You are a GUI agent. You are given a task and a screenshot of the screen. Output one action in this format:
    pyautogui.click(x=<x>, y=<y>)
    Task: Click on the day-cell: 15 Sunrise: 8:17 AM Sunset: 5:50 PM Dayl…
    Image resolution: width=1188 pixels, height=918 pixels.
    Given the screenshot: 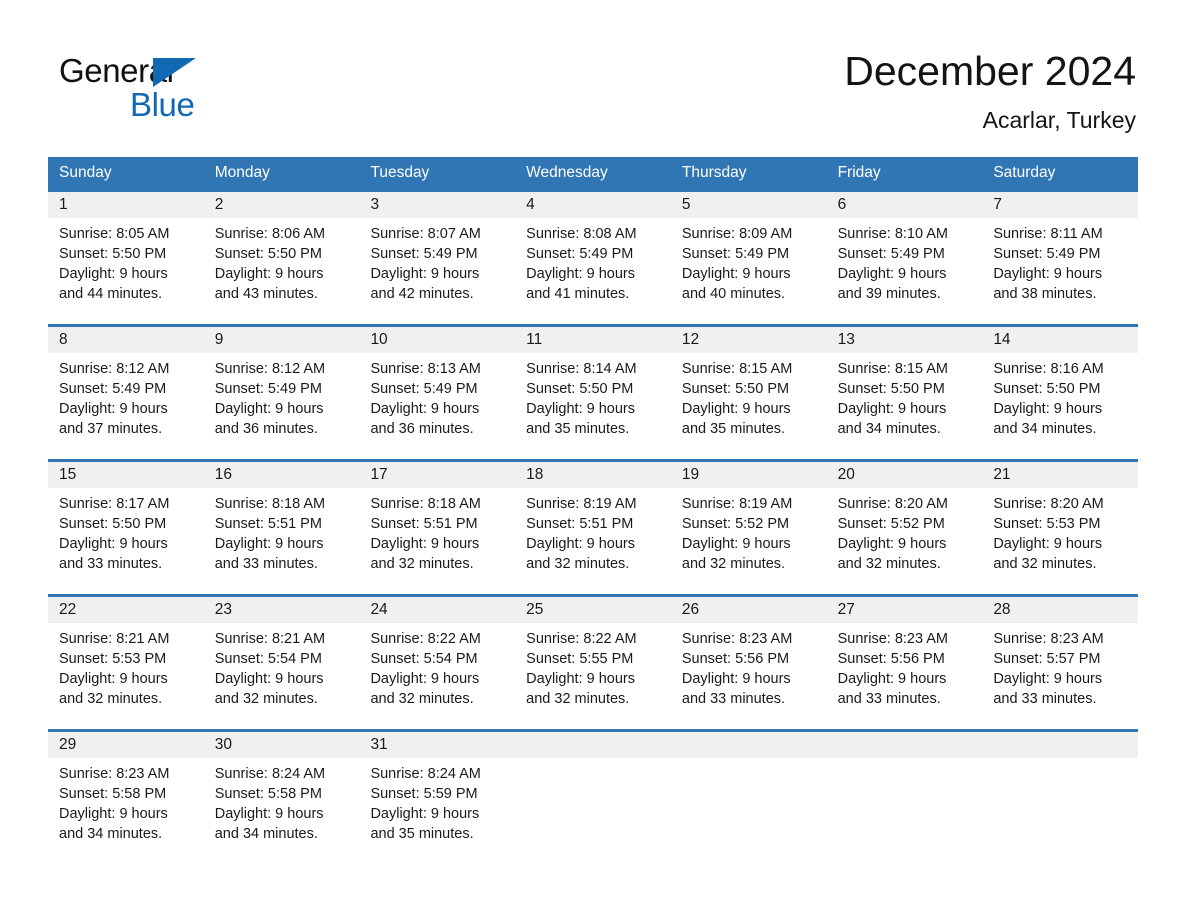 What is the action you would take?
    pyautogui.click(x=126, y=528)
    